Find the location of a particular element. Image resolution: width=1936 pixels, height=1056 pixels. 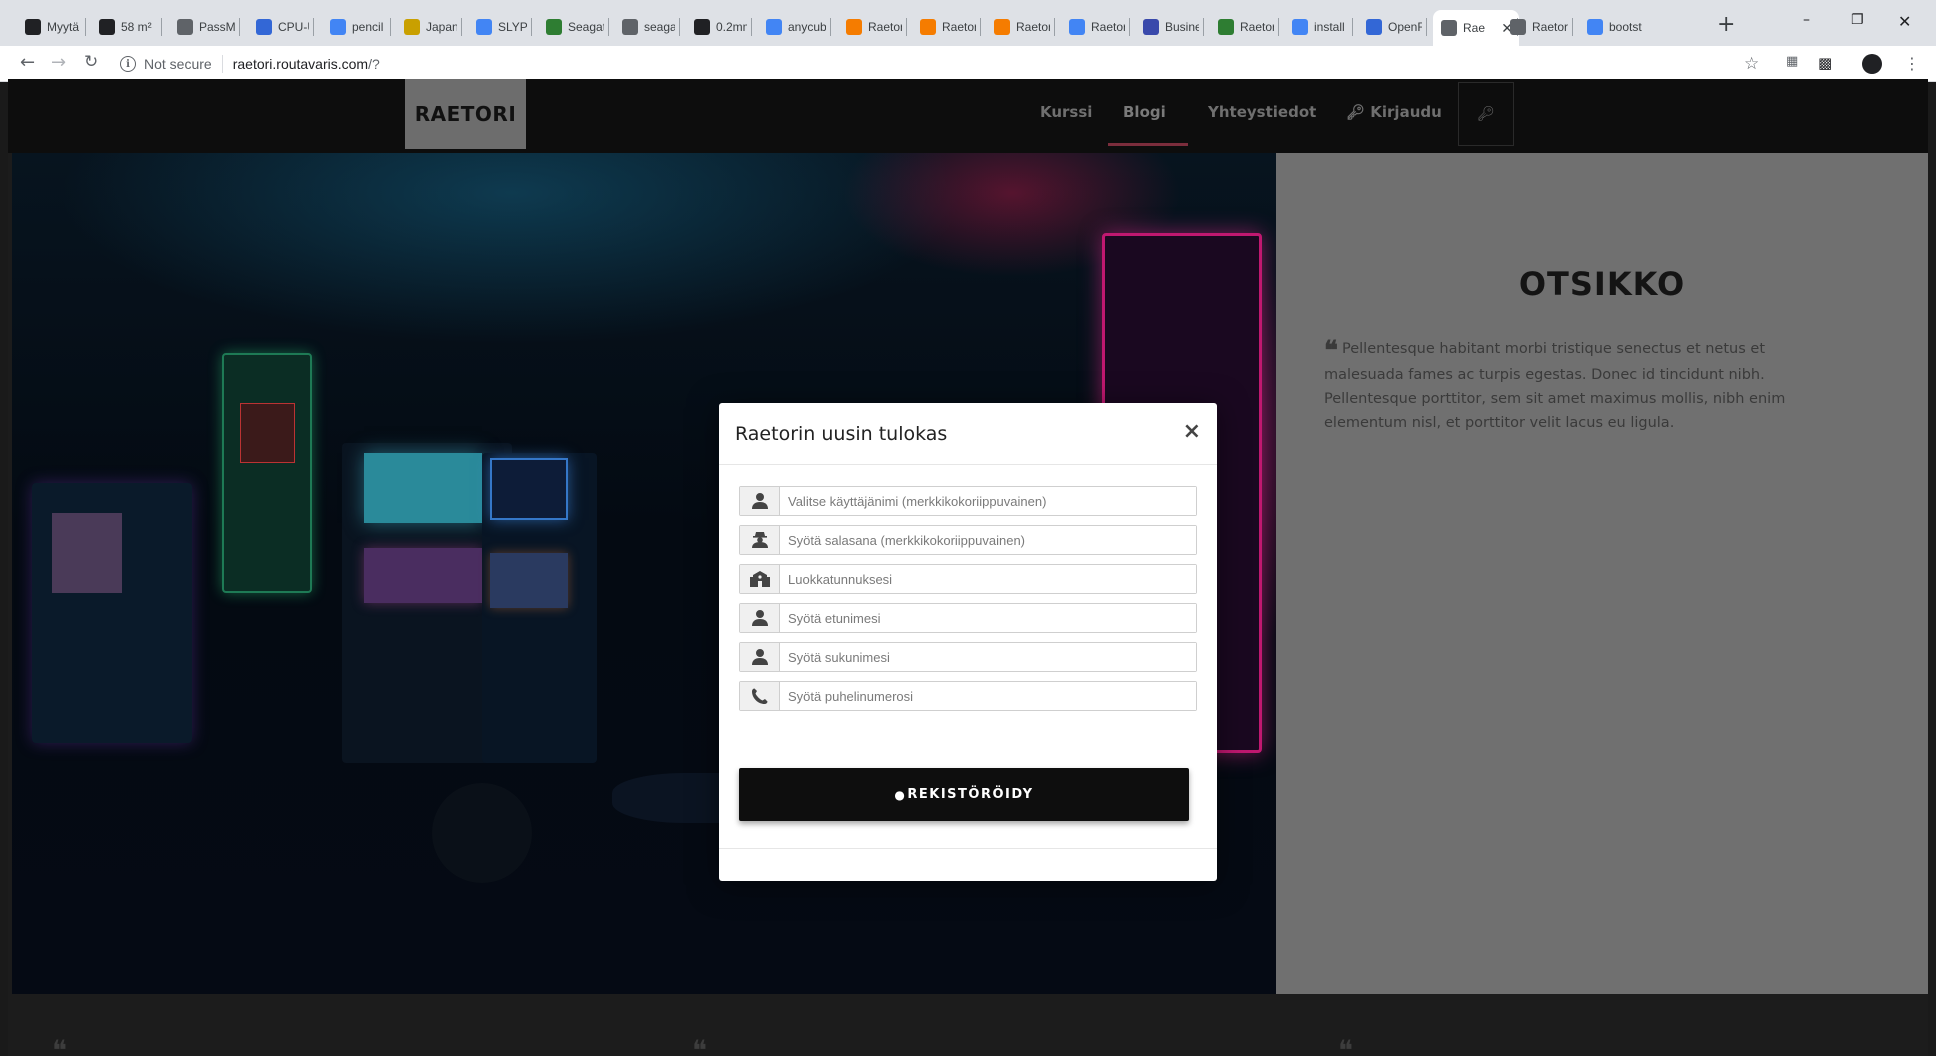

browser-tab: install is located at coordinates (1319, 27).